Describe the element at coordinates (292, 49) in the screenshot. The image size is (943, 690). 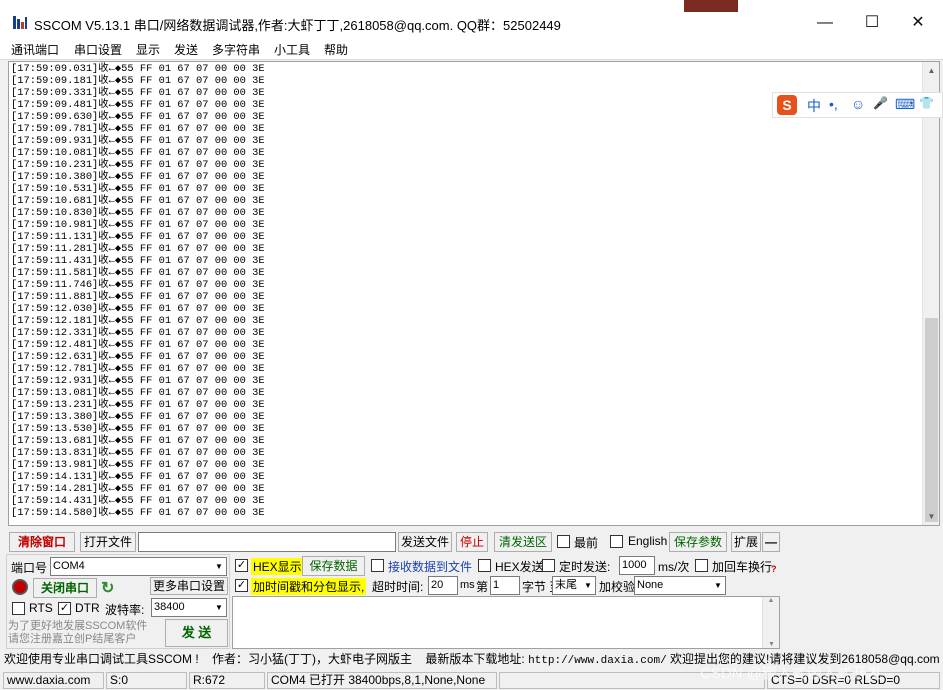
I see `menu-tools: 小工具` at that location.